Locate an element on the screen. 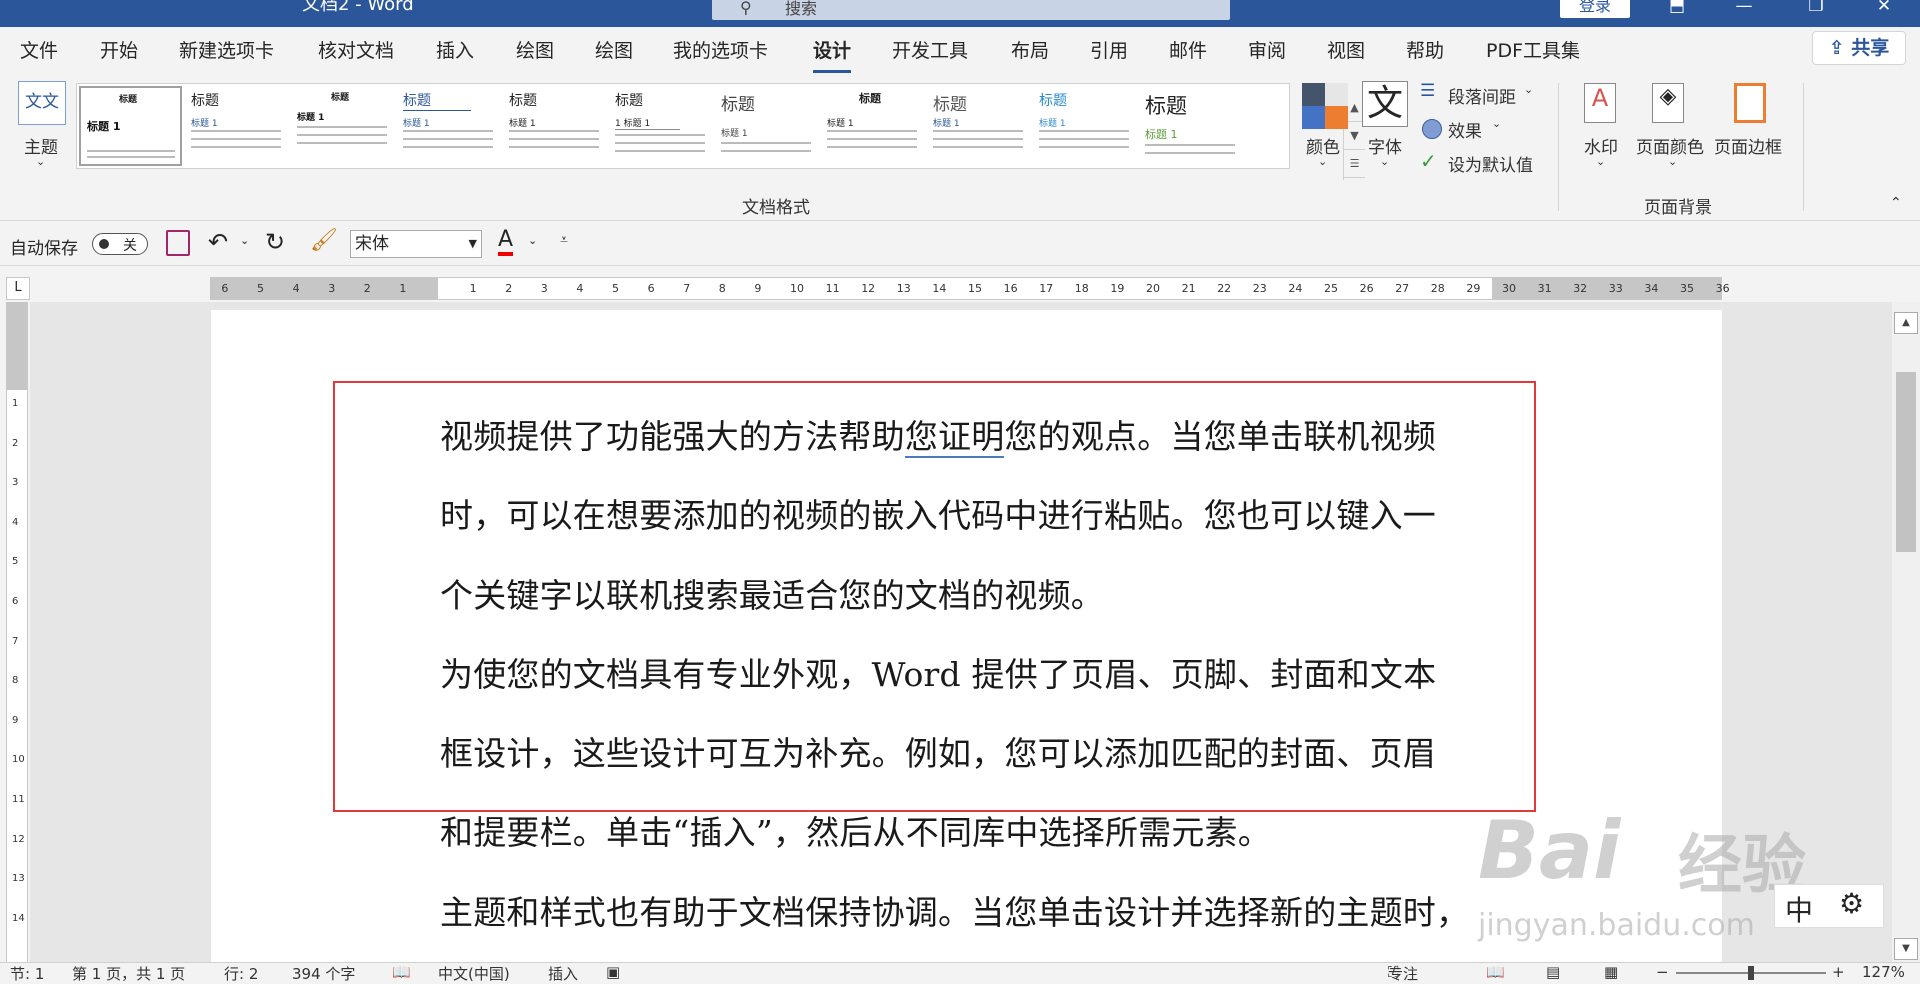  gallery-more-icon: ☰ is located at coordinates (1354, 164).